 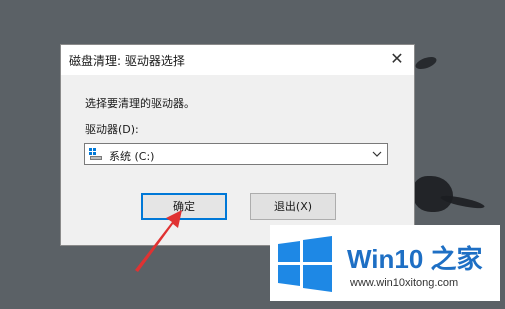 What do you see at coordinates (305, 264) in the screenshot?
I see `windows-logo-icon` at bounding box center [305, 264].